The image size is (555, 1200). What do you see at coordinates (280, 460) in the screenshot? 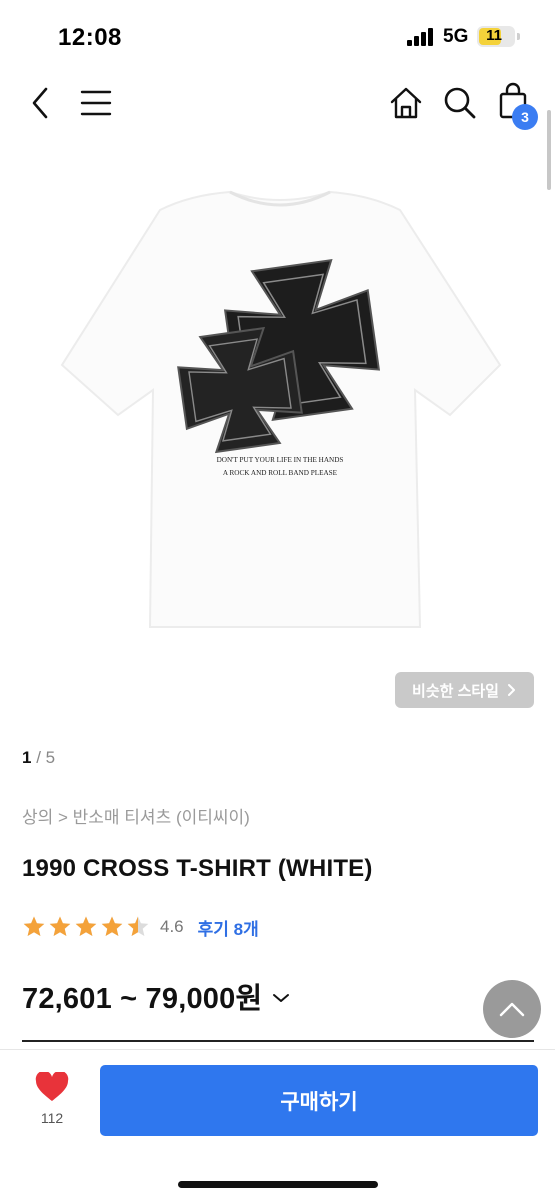
I see `print-text-line1: DON'T PUT YOUR LIFE IN THE HANDS` at bounding box center [280, 460].